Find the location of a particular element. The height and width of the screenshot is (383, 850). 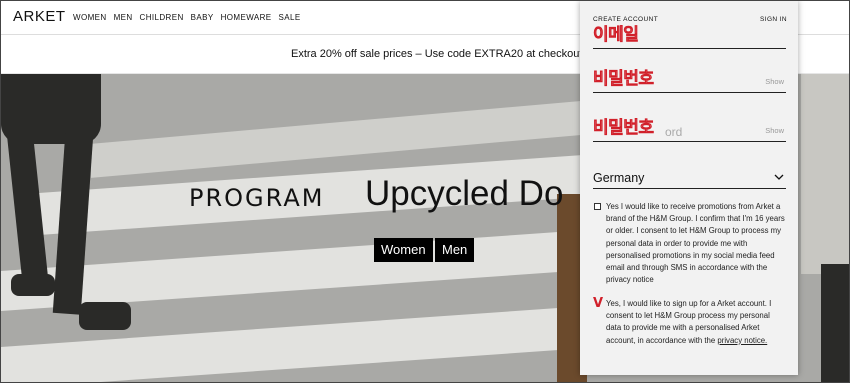

arket-logo: ARKET is located at coordinates (39, 16).